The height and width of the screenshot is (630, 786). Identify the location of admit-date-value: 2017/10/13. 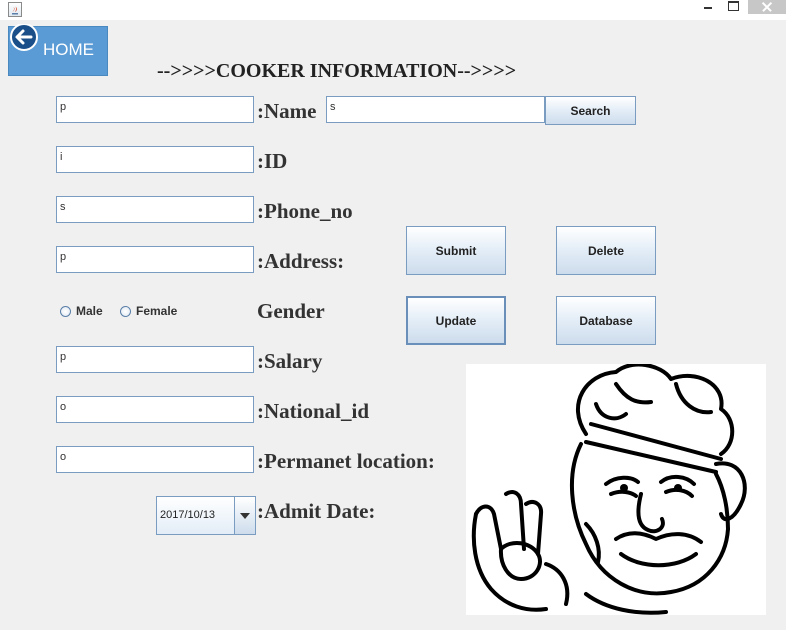
(188, 515).